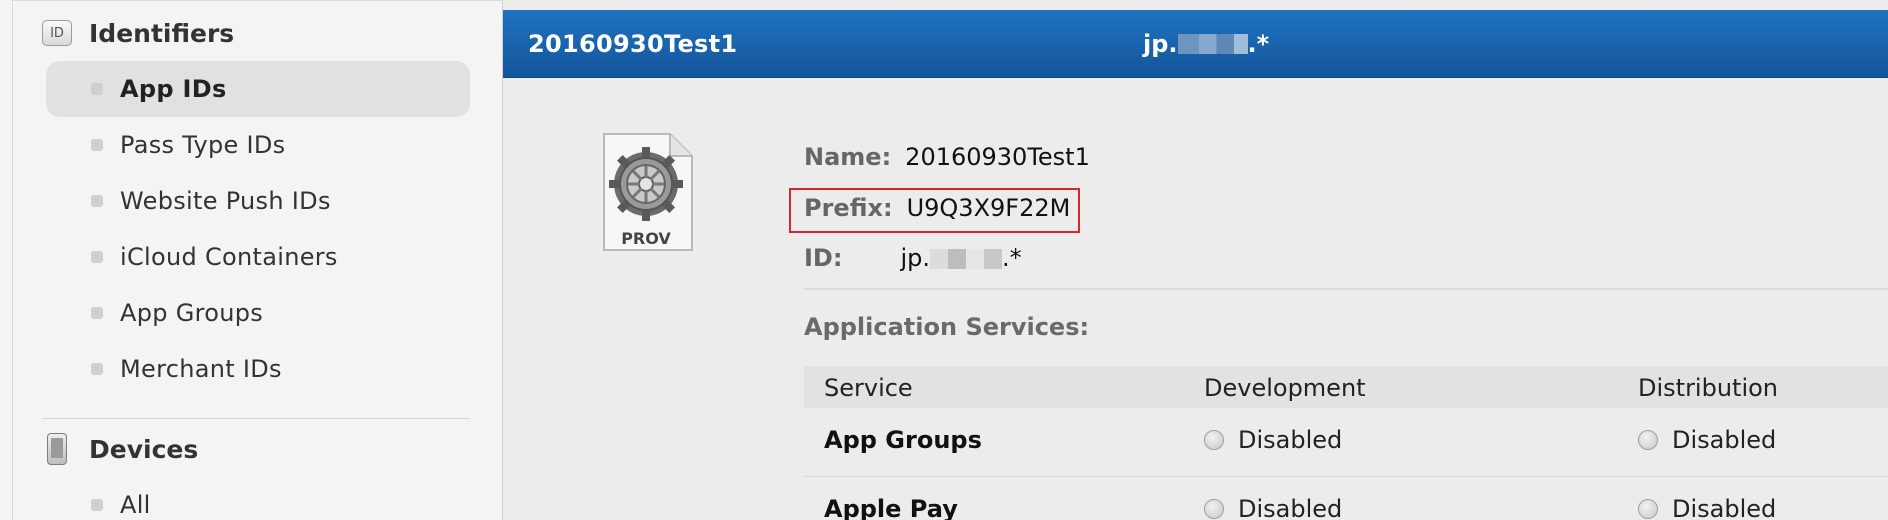 The width and height of the screenshot is (1888, 520). What do you see at coordinates (633, 44) in the screenshot?
I see `header-app-name: 20160930Test1` at bounding box center [633, 44].